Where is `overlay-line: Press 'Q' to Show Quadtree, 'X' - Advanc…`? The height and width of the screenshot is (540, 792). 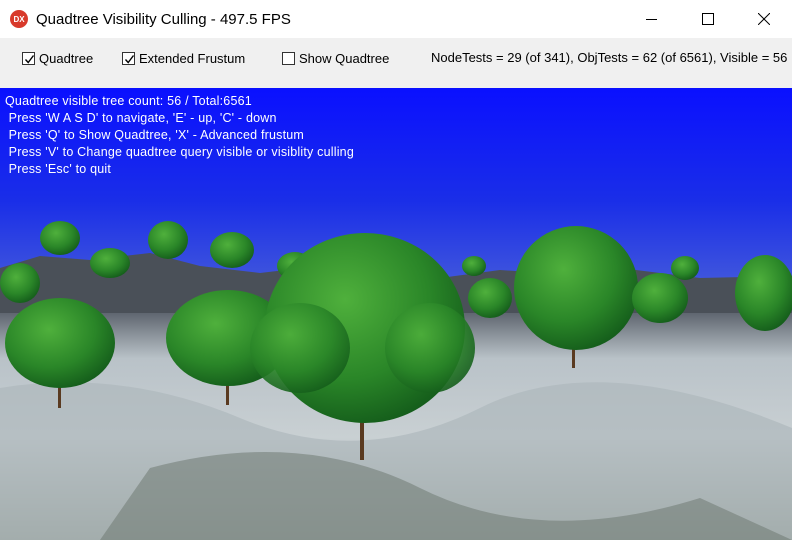 overlay-line: Press 'Q' to Show Quadtree, 'X' - Advanc… is located at coordinates (155, 135).